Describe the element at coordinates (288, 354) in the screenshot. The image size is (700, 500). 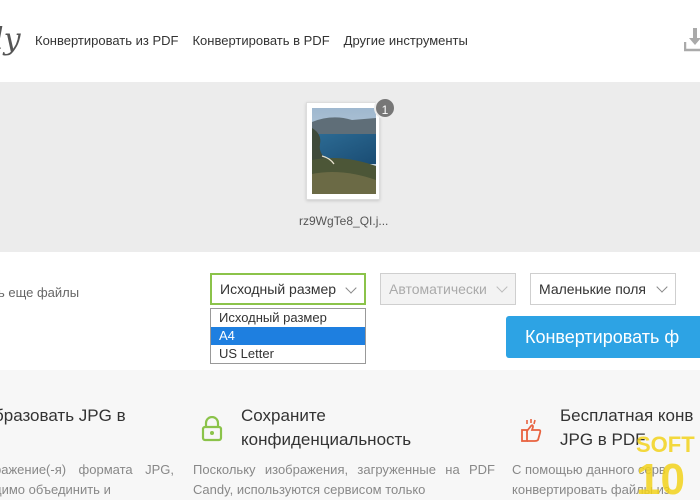
I see `page-size-option-us-letter: US Letter` at that location.